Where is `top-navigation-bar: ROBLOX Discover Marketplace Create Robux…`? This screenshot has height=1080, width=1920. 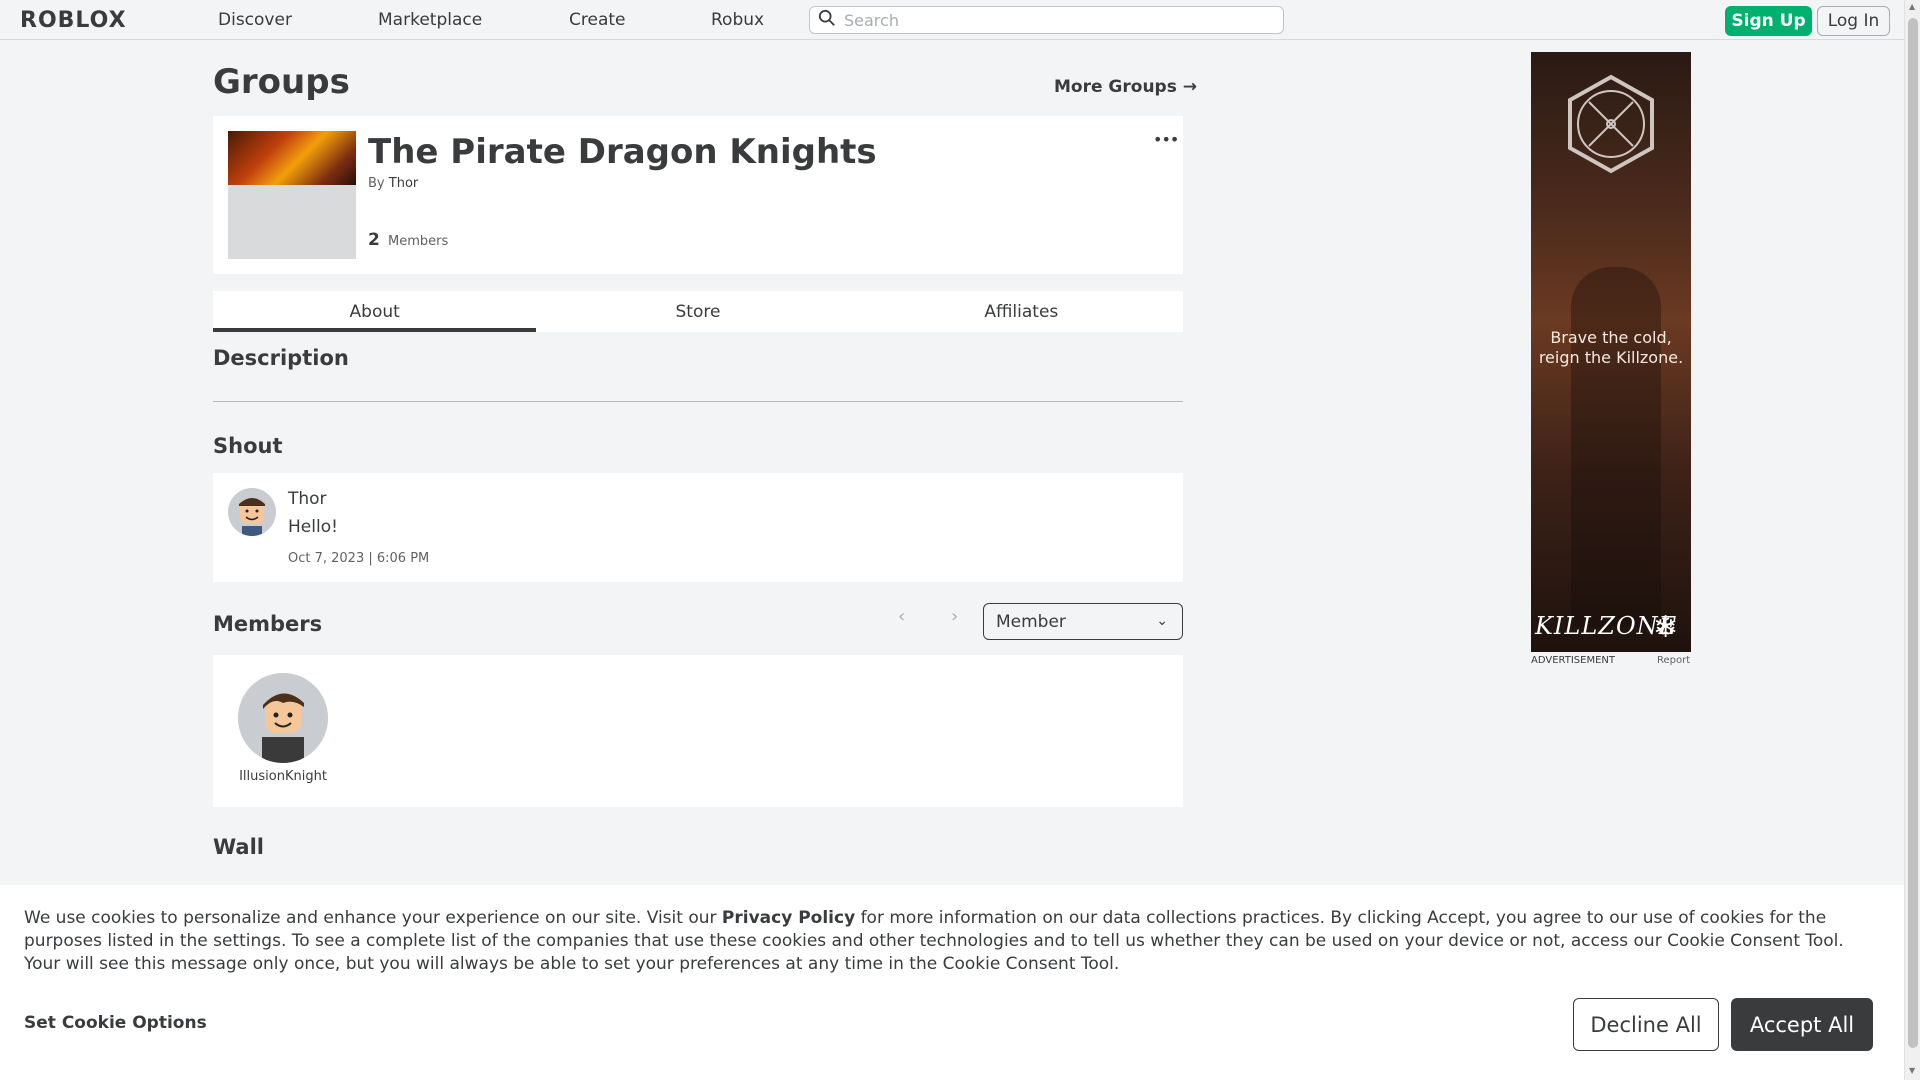
top-navigation-bar: ROBLOX Discover Marketplace Create Robux… is located at coordinates (952, 20).